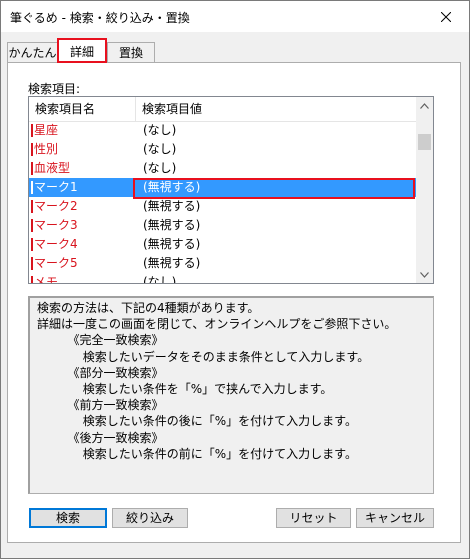 Image resolution: width=470 pixels, height=559 pixels. What do you see at coordinates (222, 206) in the screenshot?
I see `list-item: マーク2 (無視する)` at bounding box center [222, 206].